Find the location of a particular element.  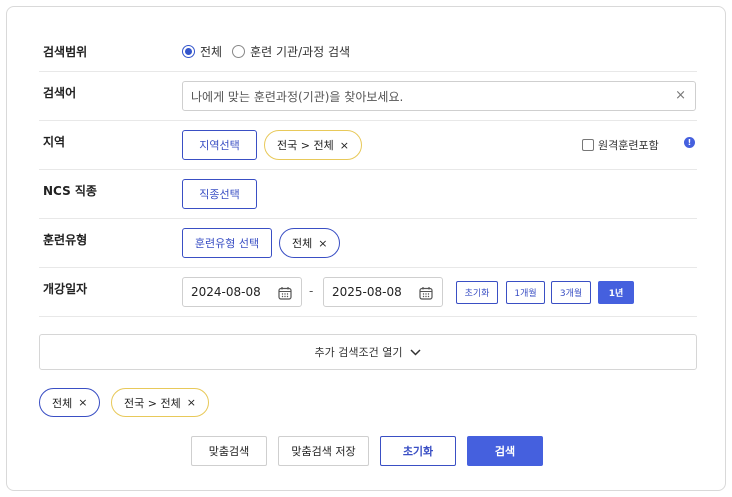

scope-option-label: 전체 is located at coordinates (211, 52).